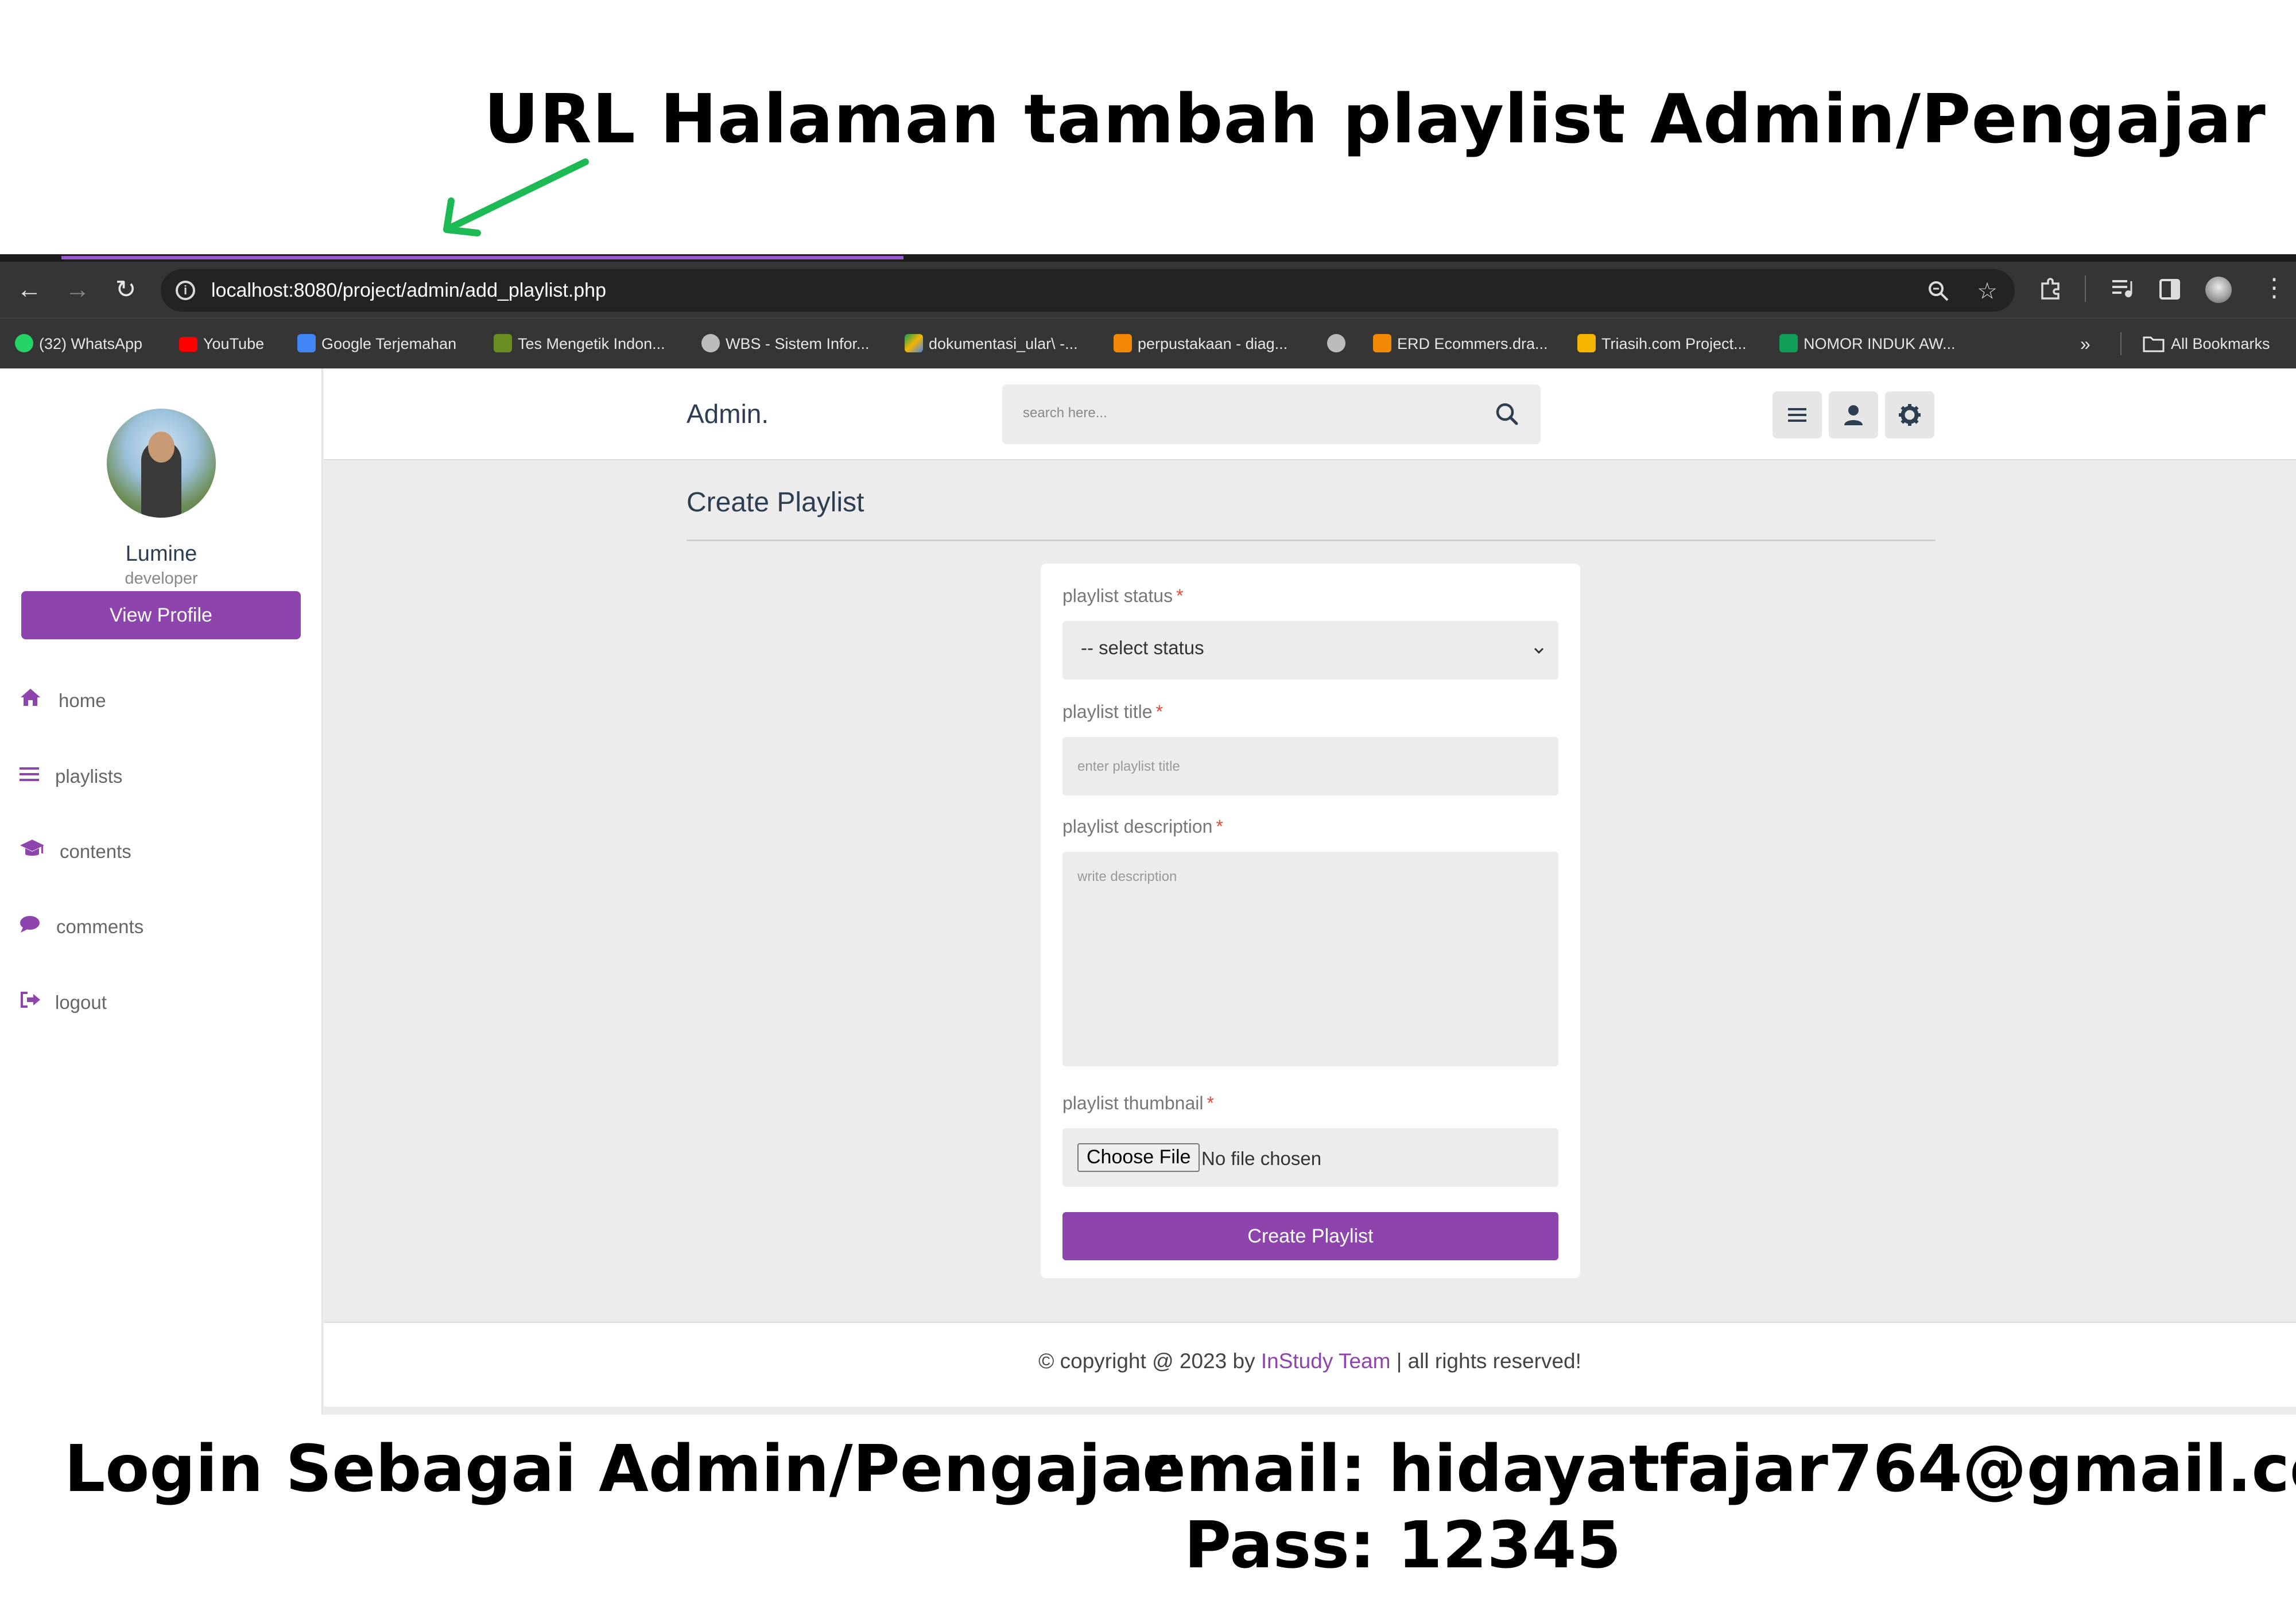  I want to click on thumbnail-label: playlist thumbnail *, so click(1138, 1103).